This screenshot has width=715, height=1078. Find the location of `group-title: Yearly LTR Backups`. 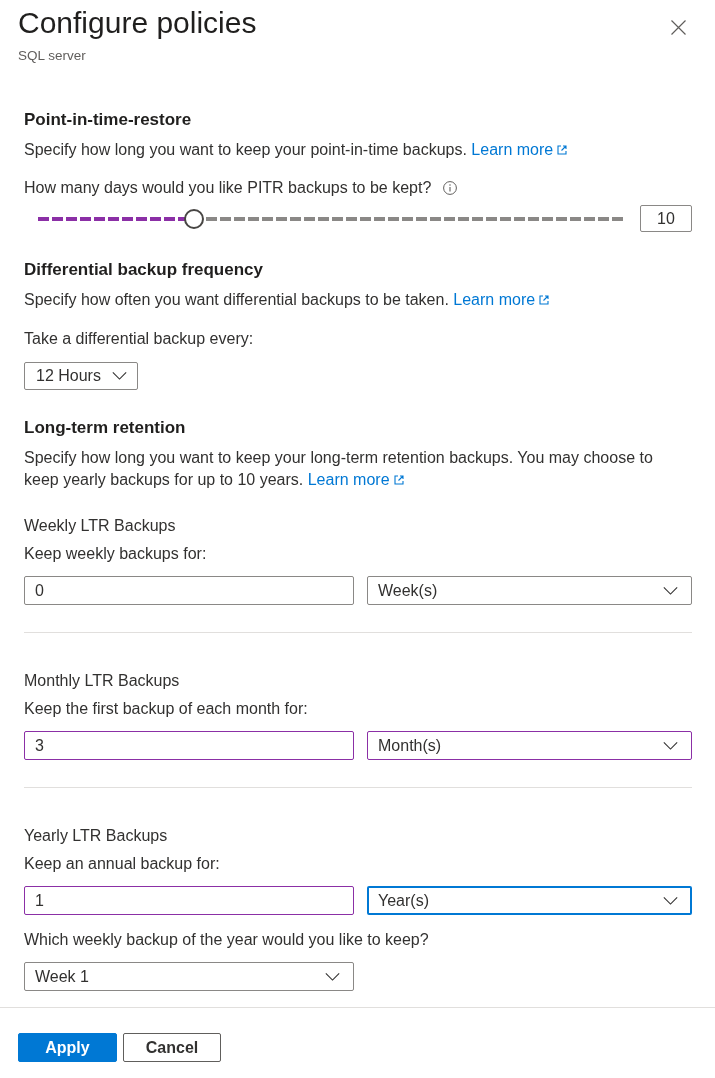

group-title: Yearly LTR Backups is located at coordinates (96, 836).